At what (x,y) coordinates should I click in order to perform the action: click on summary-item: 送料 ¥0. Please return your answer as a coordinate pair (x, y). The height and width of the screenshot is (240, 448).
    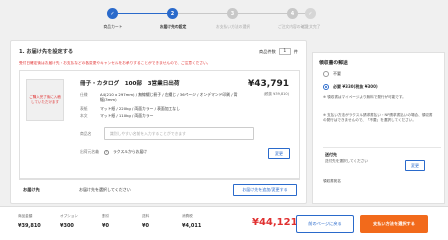
    Looking at the image, I should click on (145, 221).